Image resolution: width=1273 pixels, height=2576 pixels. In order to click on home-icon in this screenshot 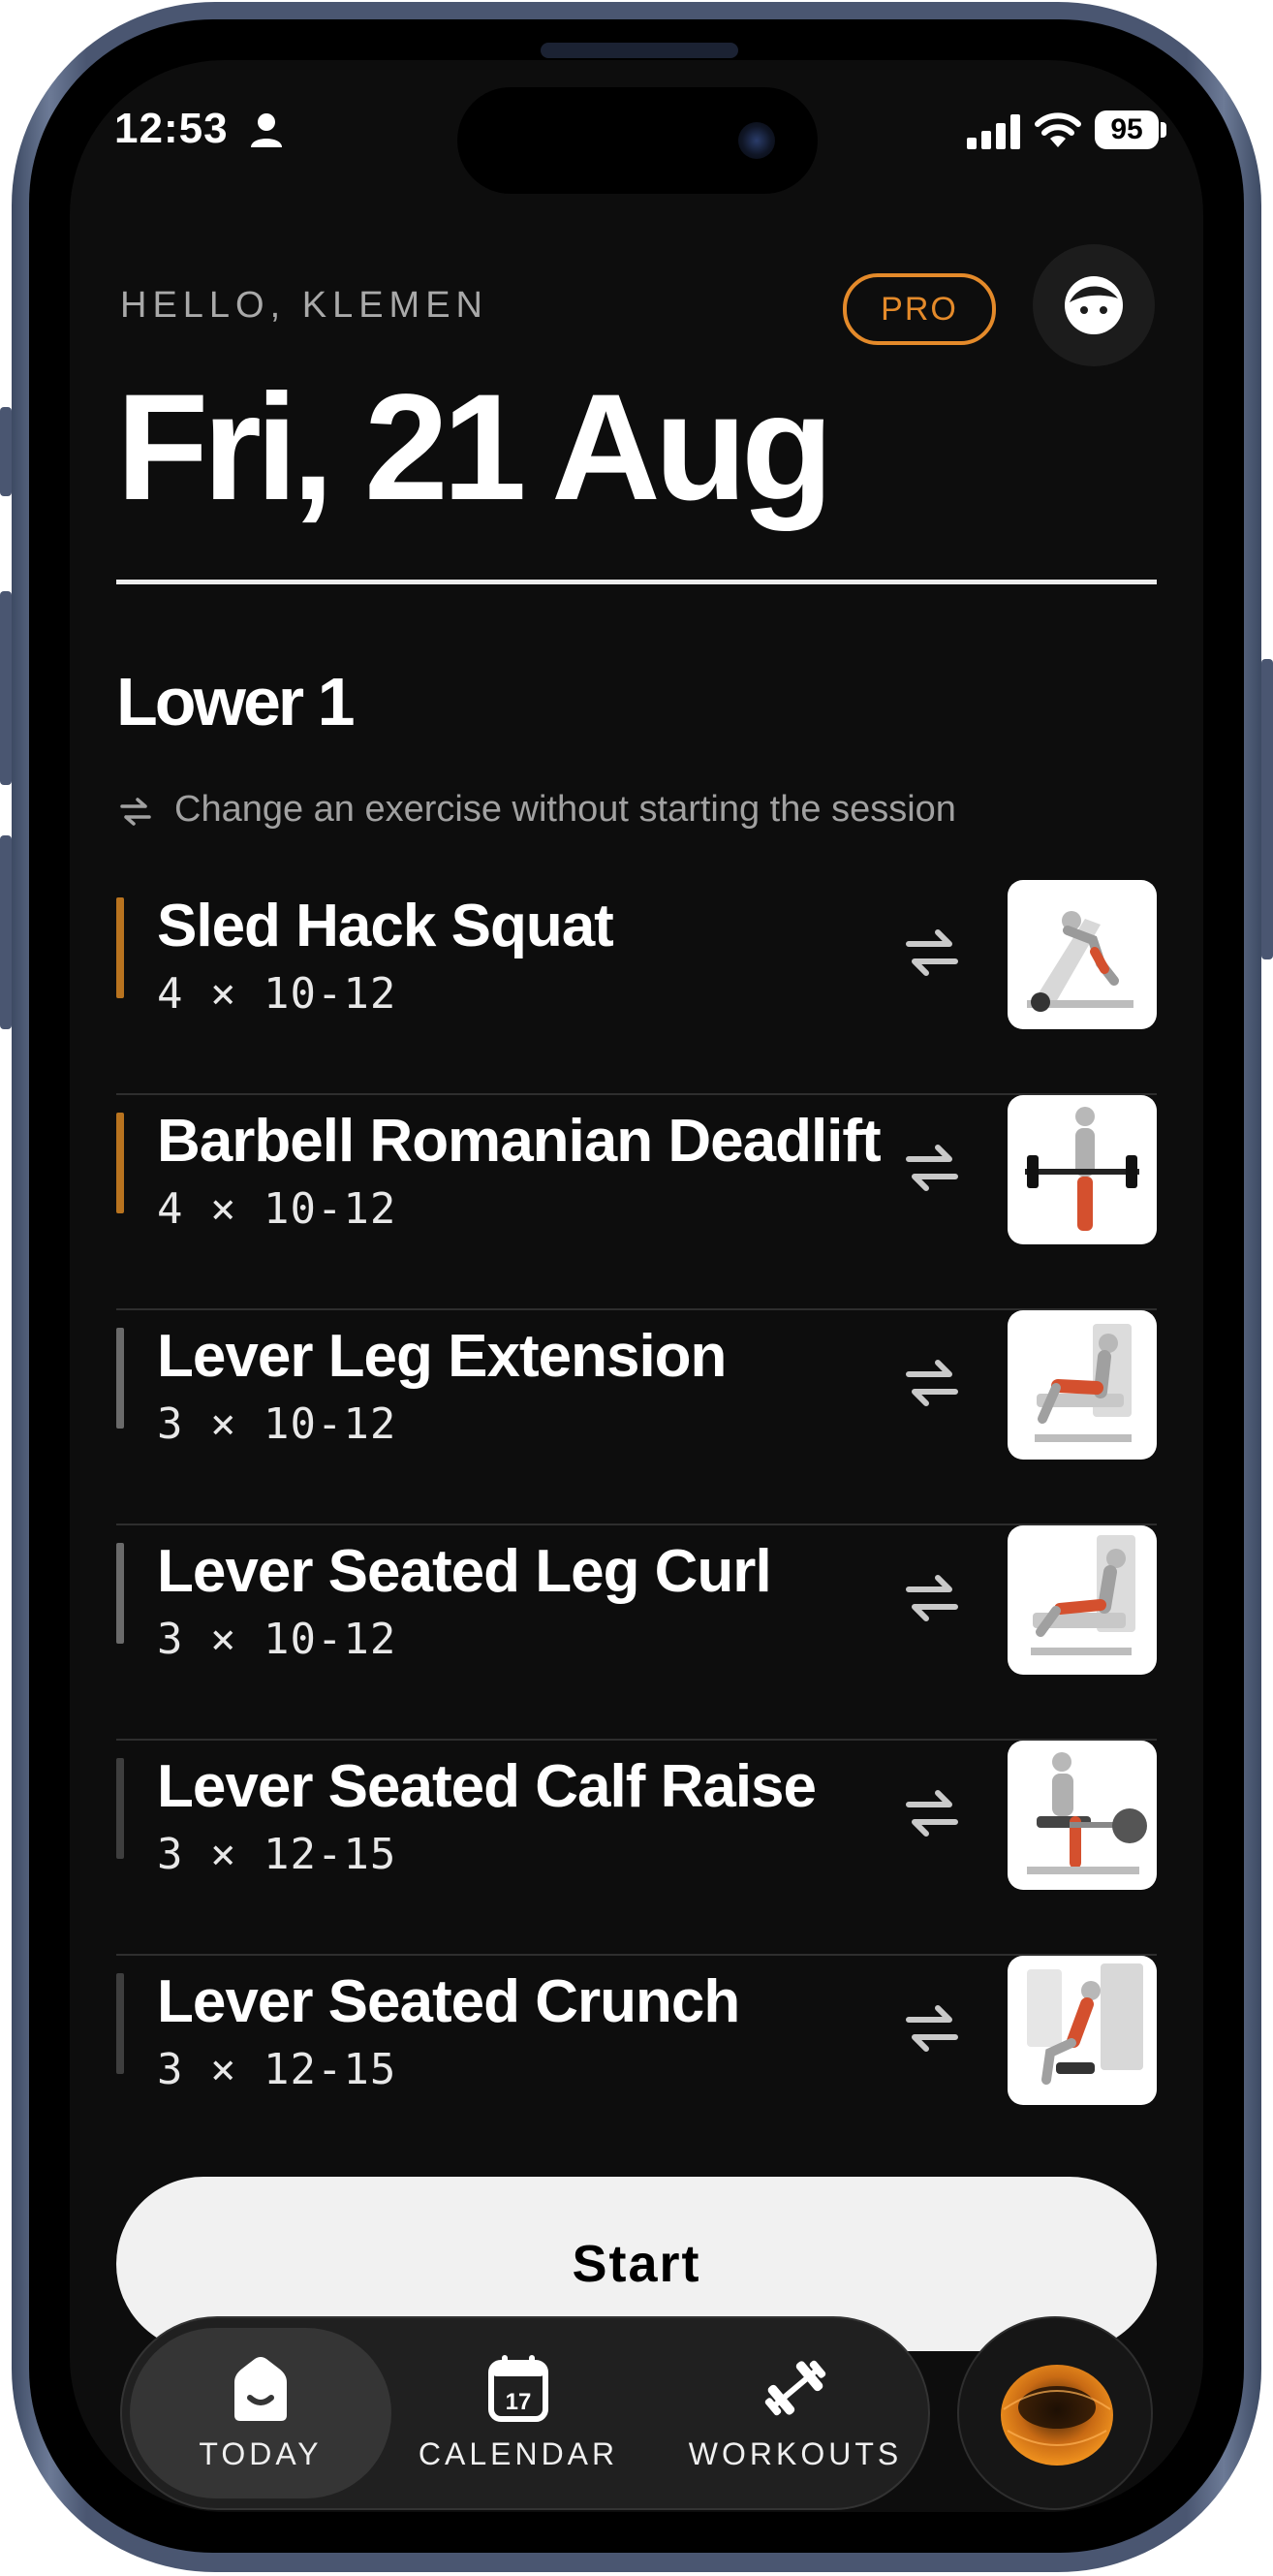, I will do `click(260, 2389)`.